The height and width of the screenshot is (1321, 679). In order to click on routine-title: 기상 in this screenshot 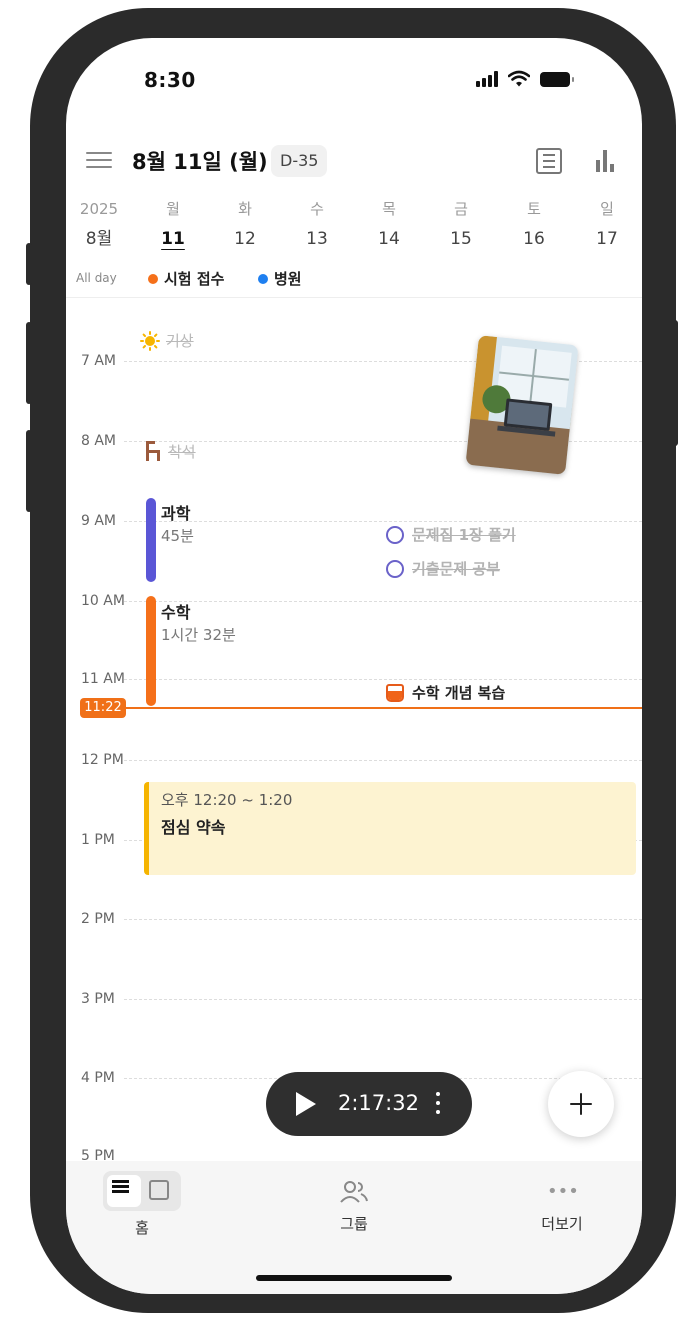, I will do `click(180, 341)`.